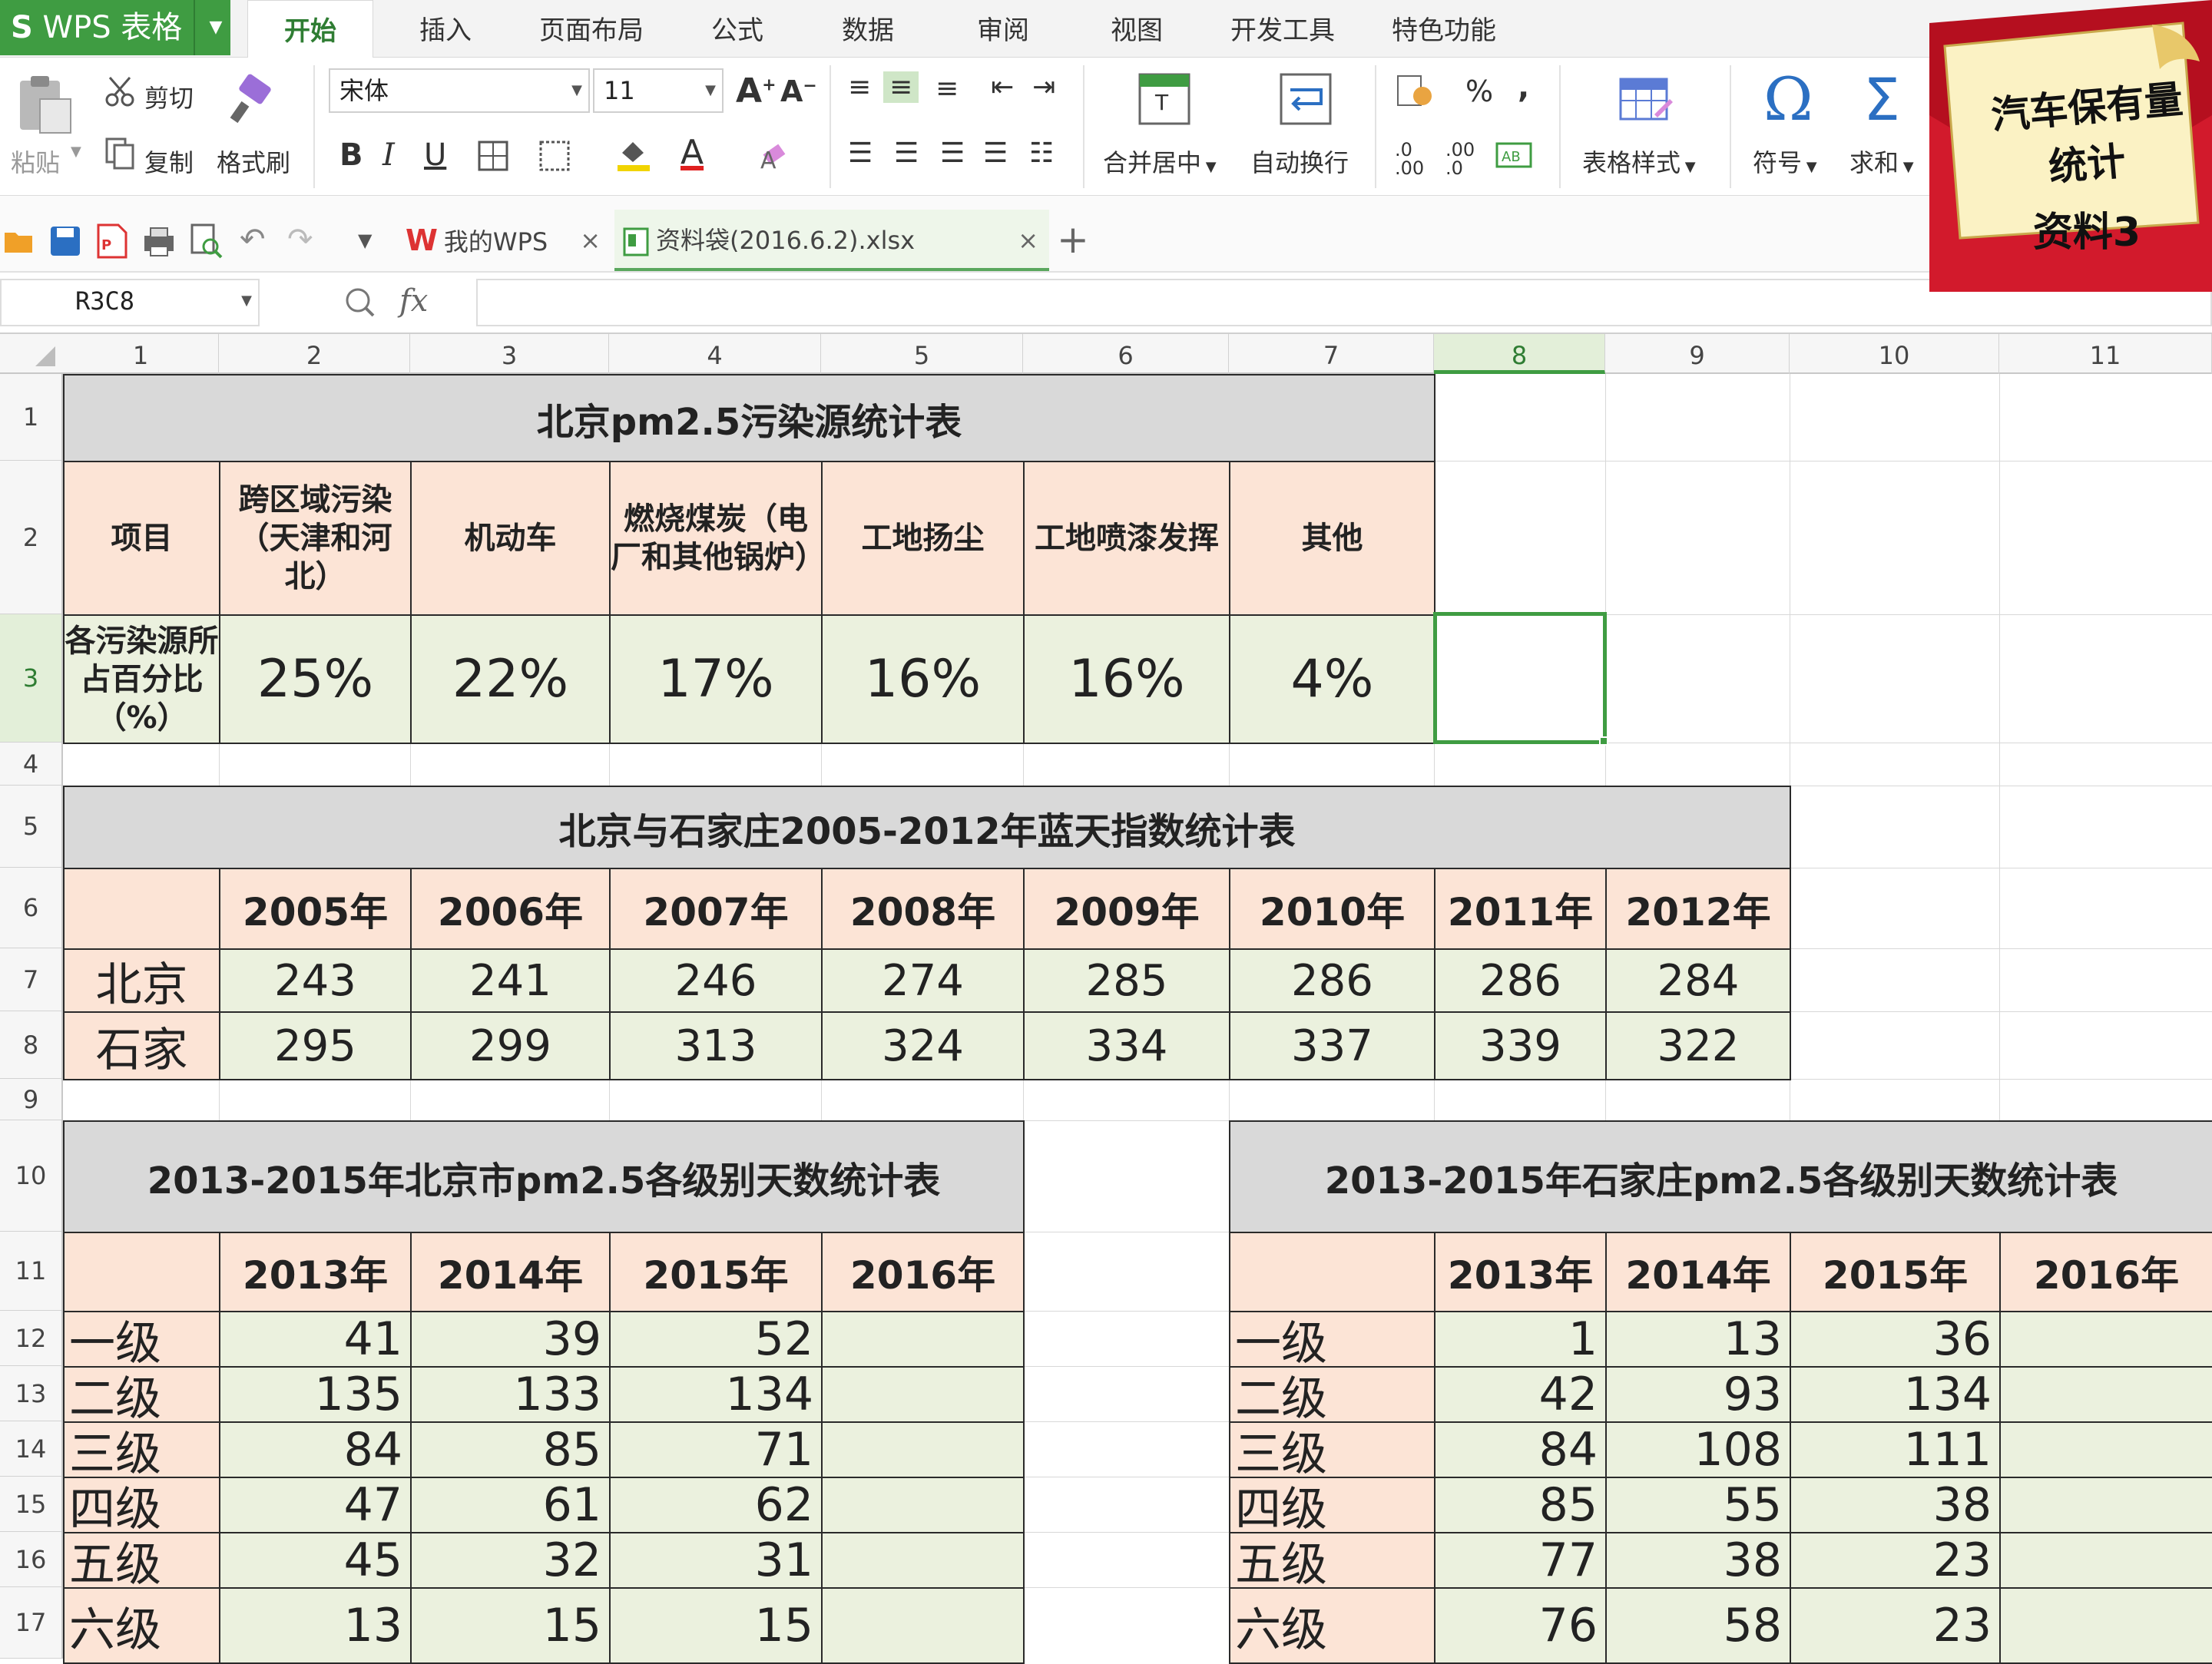  I want to click on value-cell: 38, so click(1698, 1560).